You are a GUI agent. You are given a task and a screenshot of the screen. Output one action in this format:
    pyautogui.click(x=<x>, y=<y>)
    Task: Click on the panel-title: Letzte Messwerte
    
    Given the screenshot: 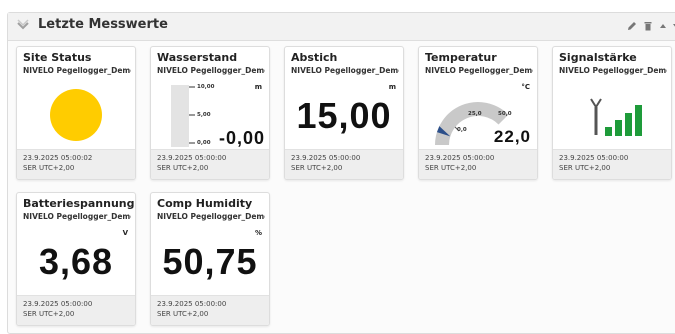 What is the action you would take?
    pyautogui.click(x=103, y=24)
    